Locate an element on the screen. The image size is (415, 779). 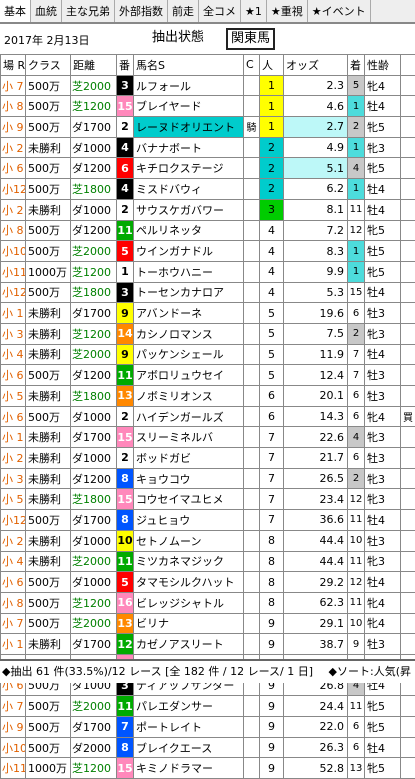
table-row: 小10500万芝20005ウインガナドル48.31牡5 is located at coordinates (208, 251).